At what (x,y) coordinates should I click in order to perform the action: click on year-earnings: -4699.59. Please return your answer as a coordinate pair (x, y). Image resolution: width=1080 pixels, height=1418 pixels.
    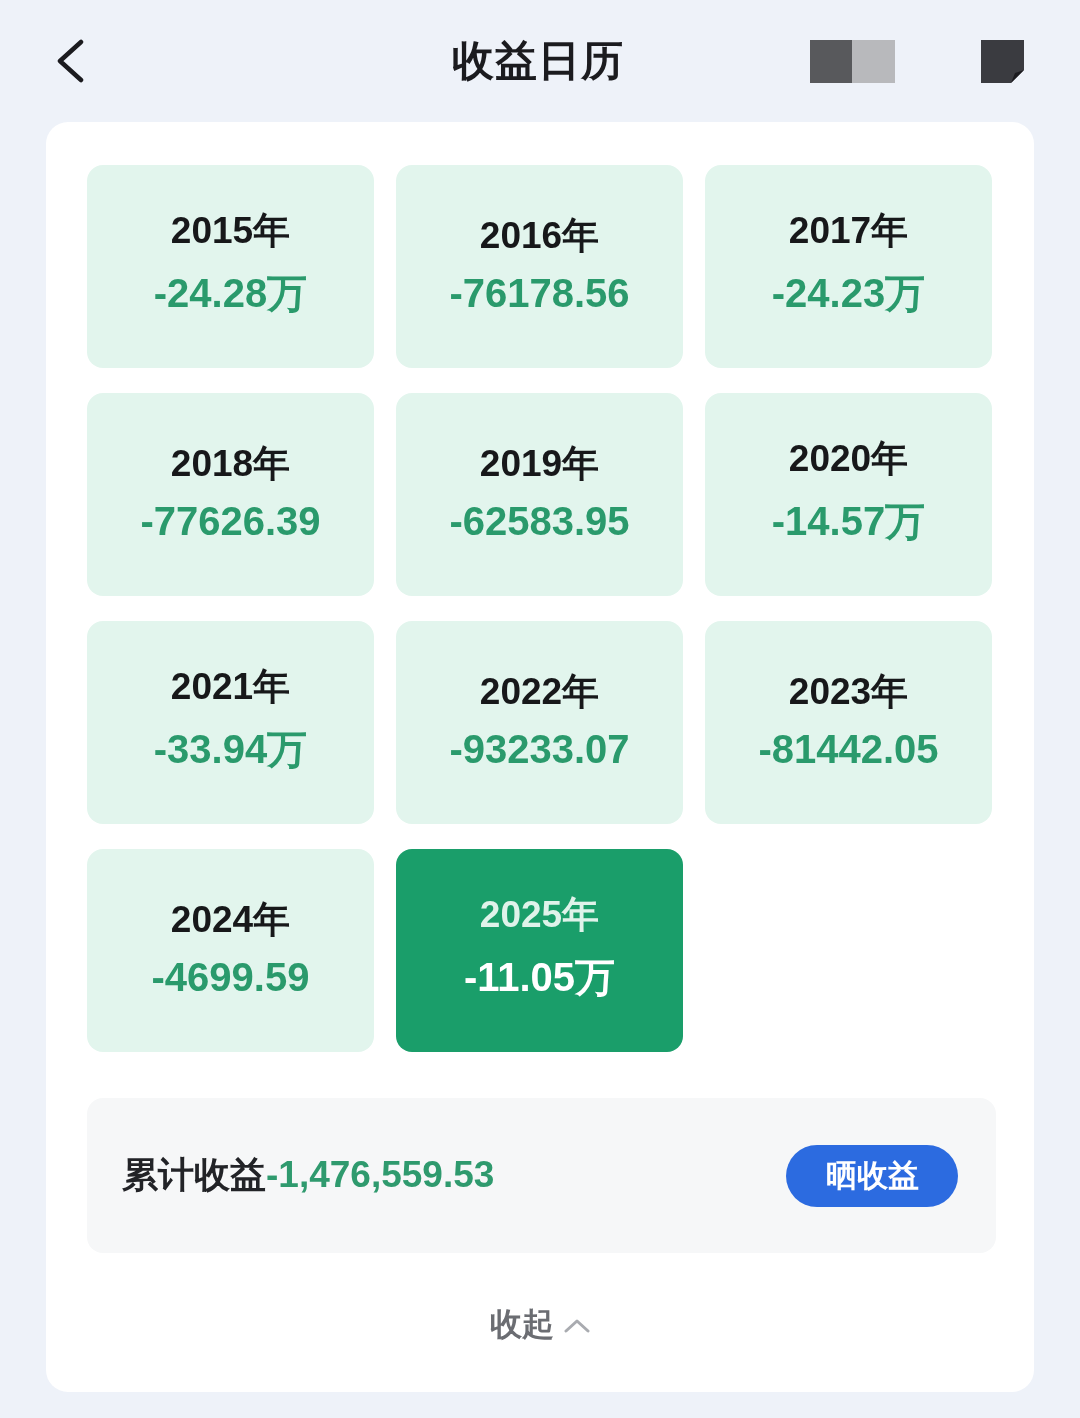
    Looking at the image, I should click on (230, 977).